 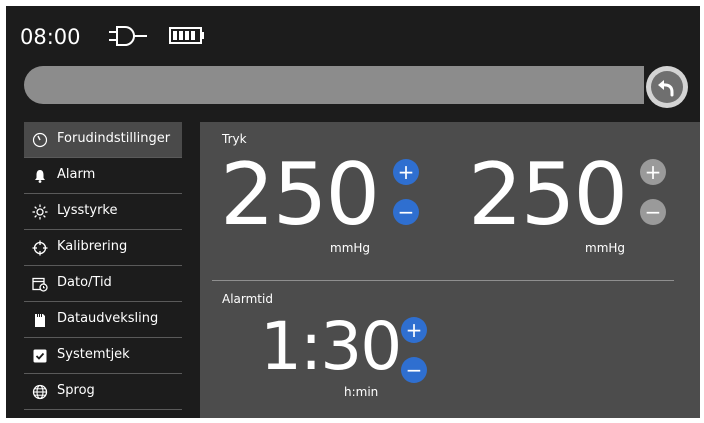 I want to click on status-clock: 08:00, so click(x=50, y=37).